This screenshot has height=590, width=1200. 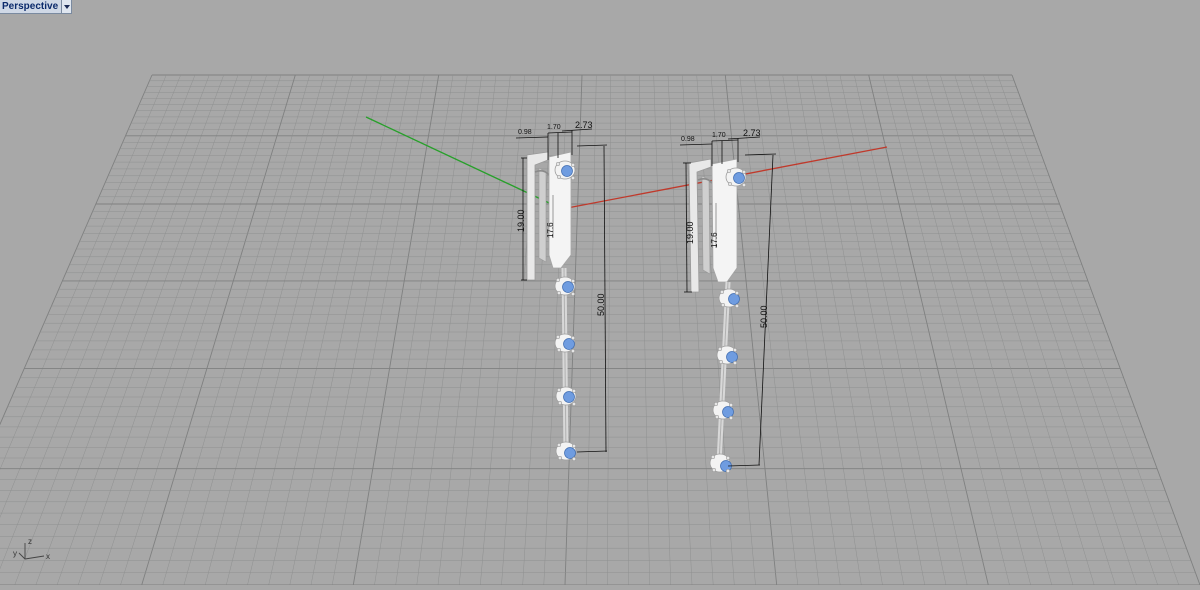 I want to click on widget-z-label: z, so click(x=30, y=541).